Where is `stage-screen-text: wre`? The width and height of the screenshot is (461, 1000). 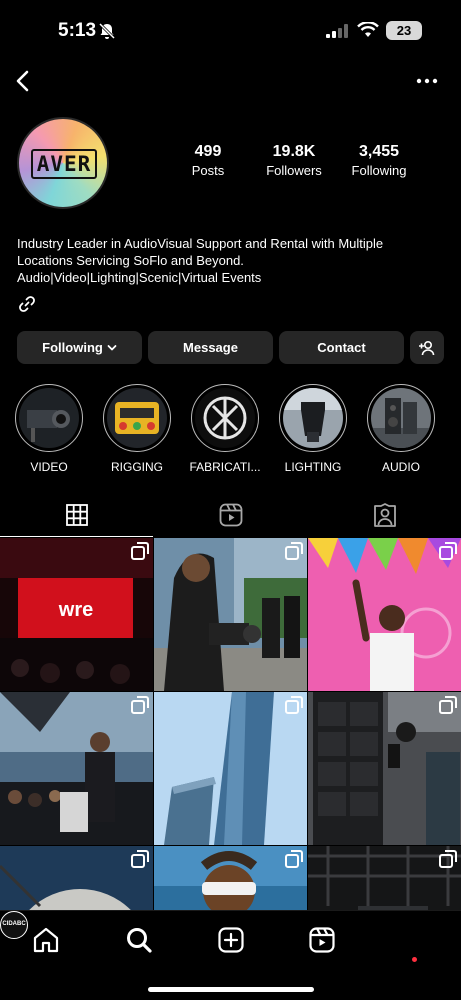
stage-screen-text: wre is located at coordinates (75, 610).